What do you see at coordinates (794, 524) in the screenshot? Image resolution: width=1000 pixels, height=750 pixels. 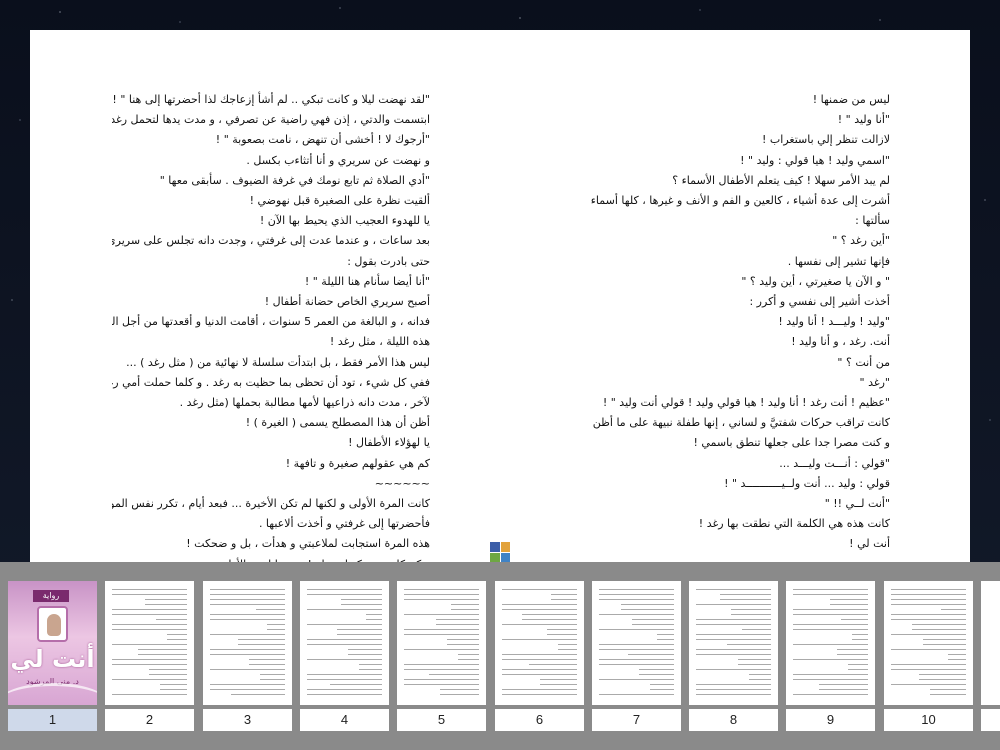 I see `text-line: كانت هذه هي الكلمة التي نطقت بها رغد !` at bounding box center [794, 524].